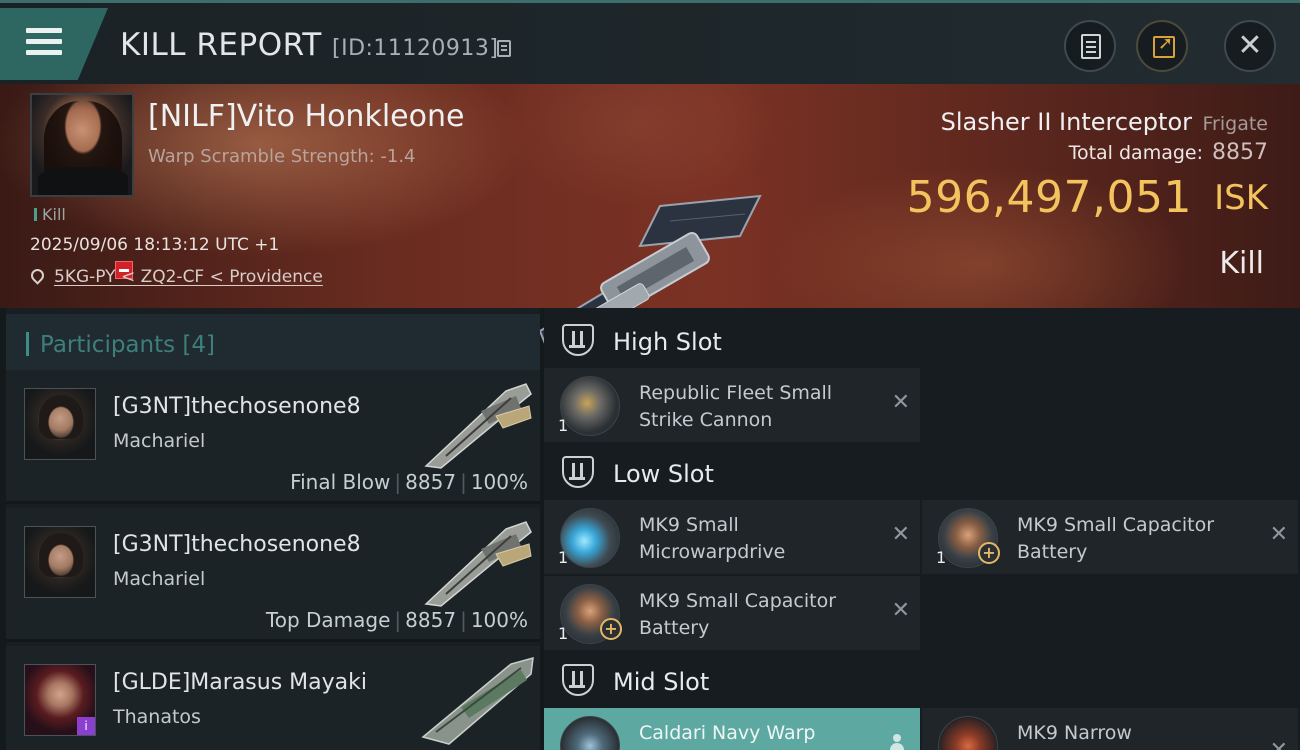  Describe the element at coordinates (306, 116) in the screenshot. I see `victim-name: [NILF]Vito Honkleone` at that location.